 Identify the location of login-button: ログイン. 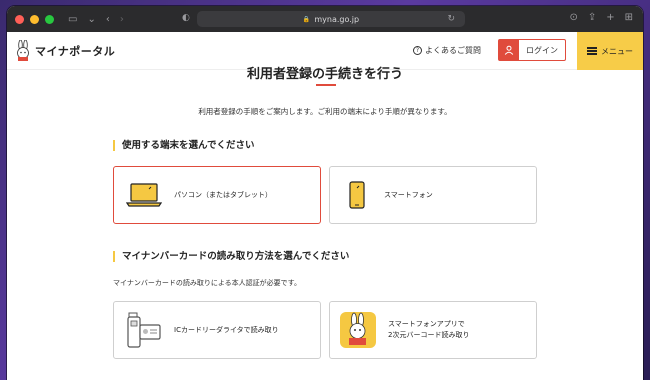
(532, 50).